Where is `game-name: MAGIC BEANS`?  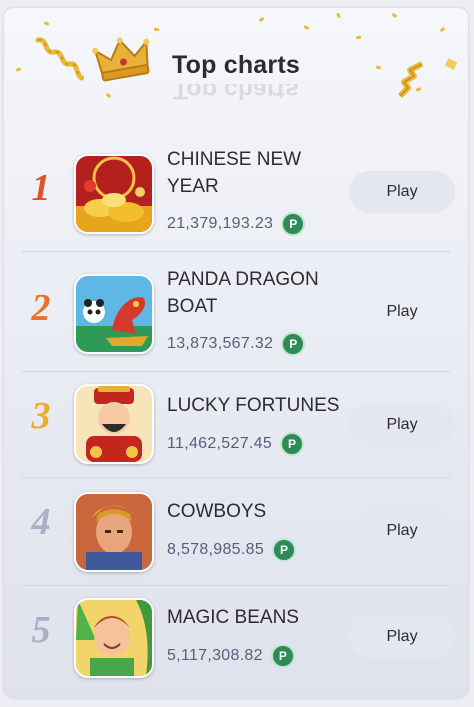 game-name: MAGIC BEANS is located at coordinates (233, 617).